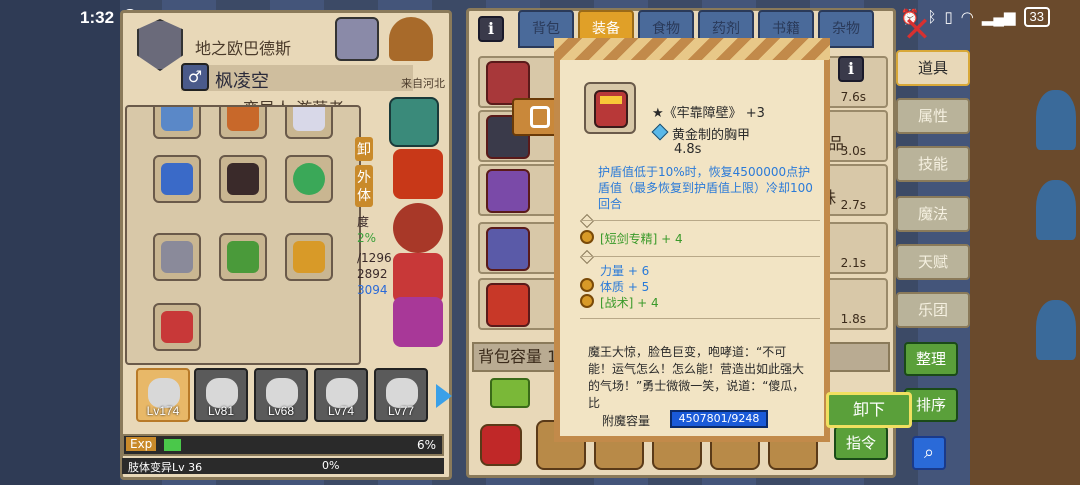 The width and height of the screenshot is (1080, 485). Describe the element at coordinates (491, 29) in the screenshot. I see `info-icon: i` at that location.